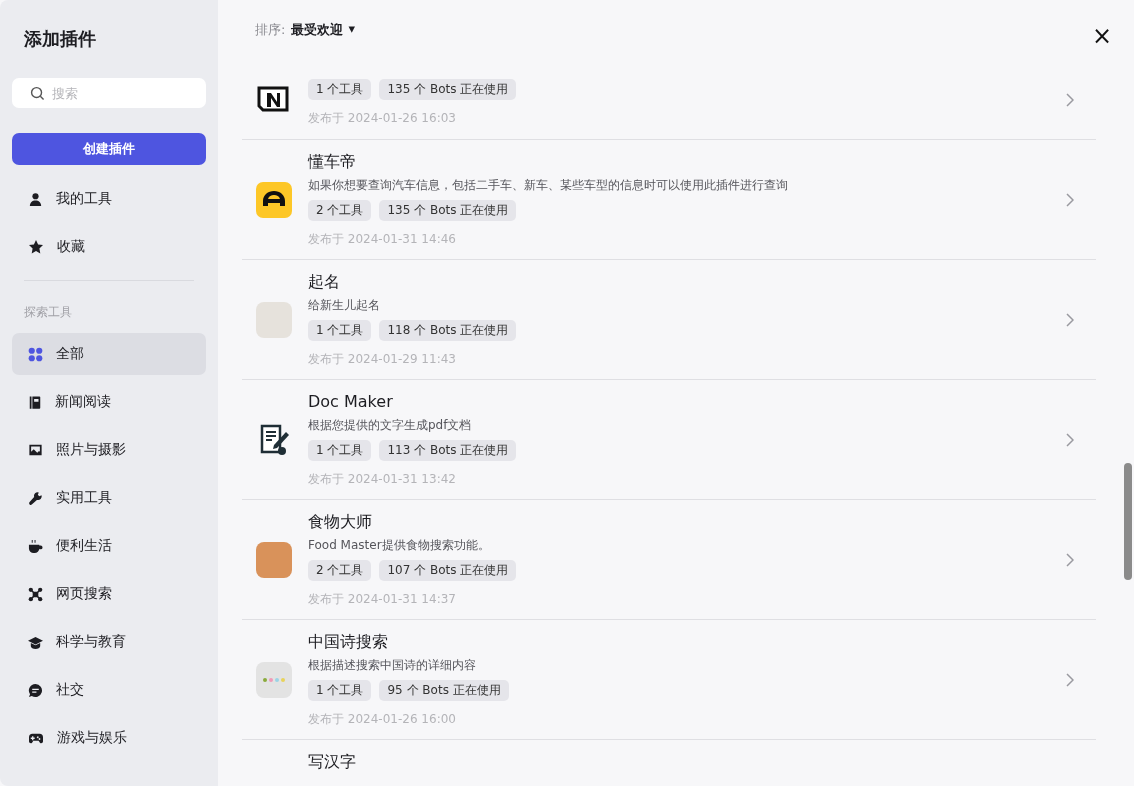 The width and height of the screenshot is (1134, 786). I want to click on grid-icon, so click(35, 354).